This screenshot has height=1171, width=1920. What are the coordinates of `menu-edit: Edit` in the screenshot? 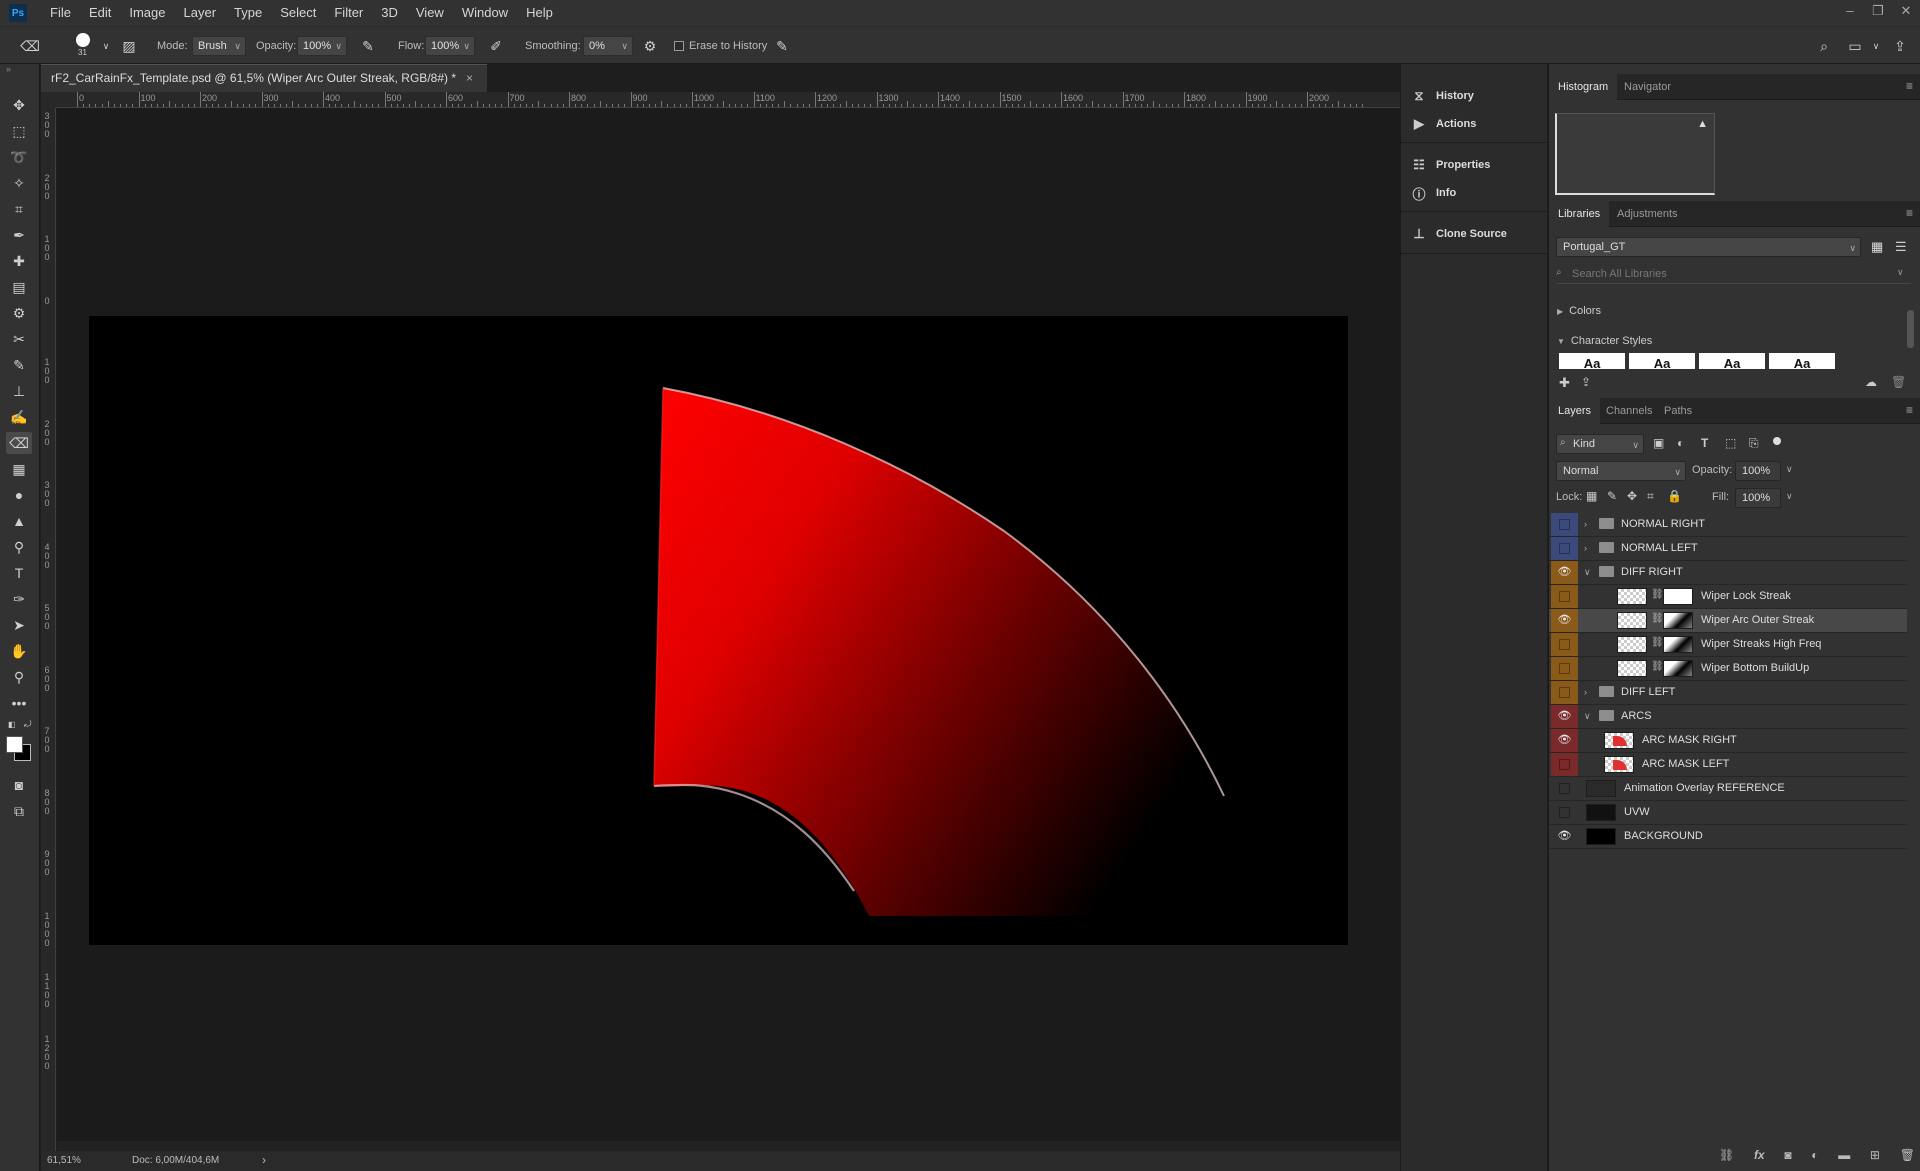 It's located at (100, 13).